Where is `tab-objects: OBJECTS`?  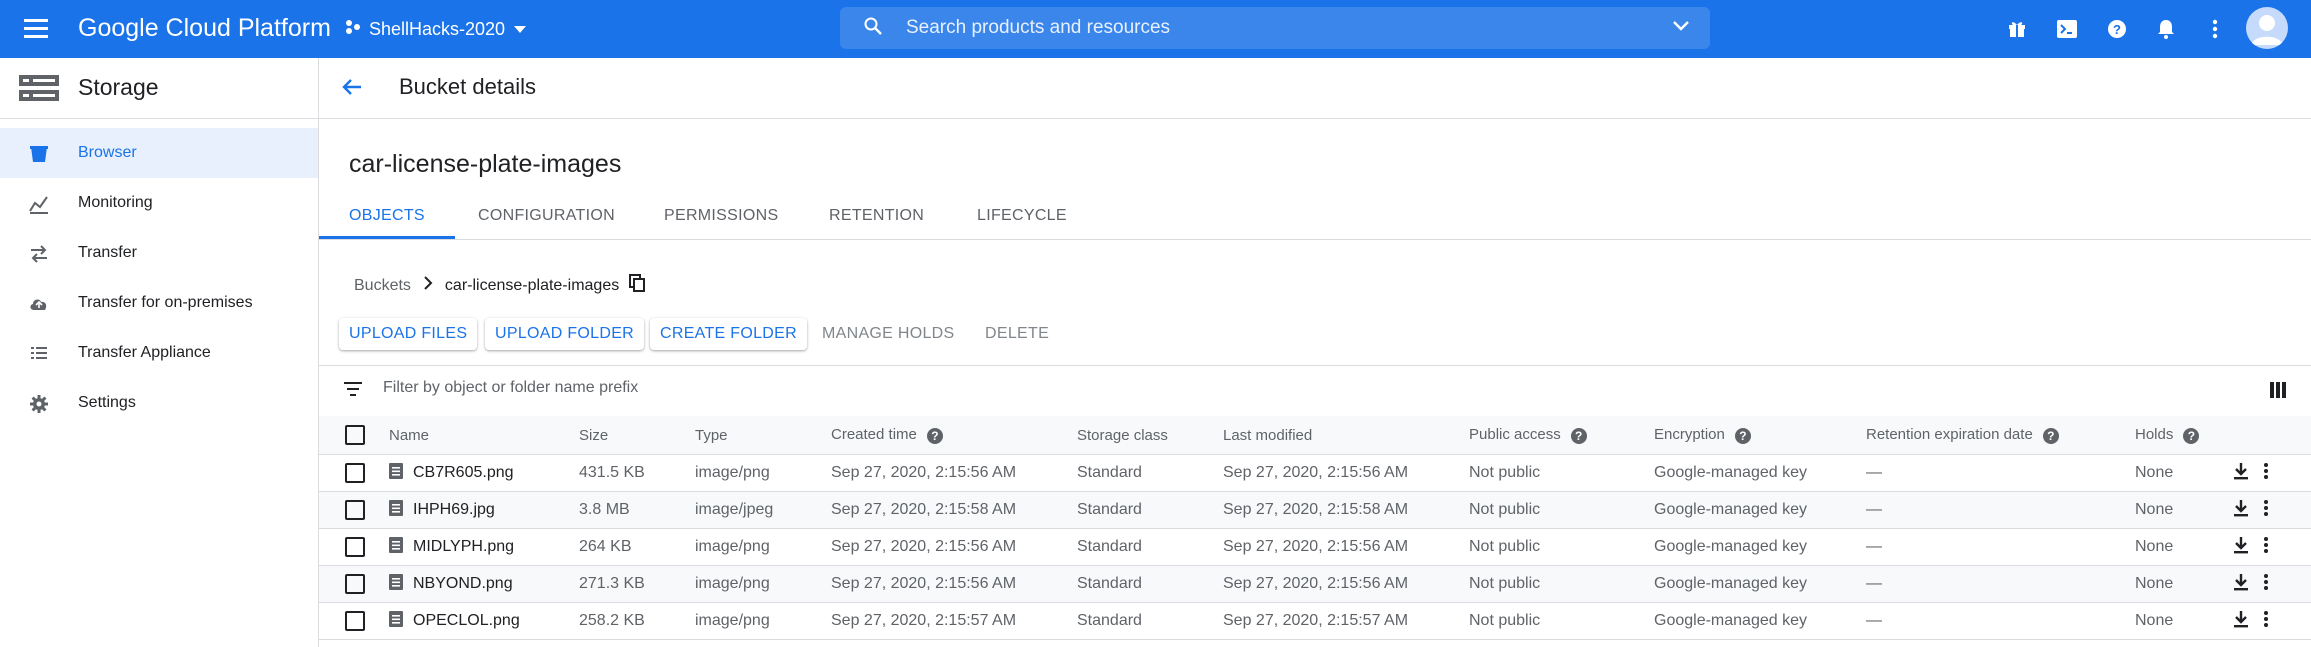 tab-objects: OBJECTS is located at coordinates (387, 211).